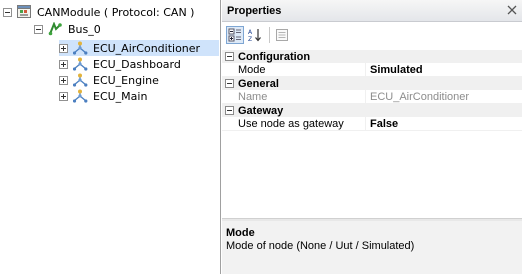 The width and height of the screenshot is (522, 274). What do you see at coordinates (55, 29) in the screenshot?
I see `bus-icon` at bounding box center [55, 29].